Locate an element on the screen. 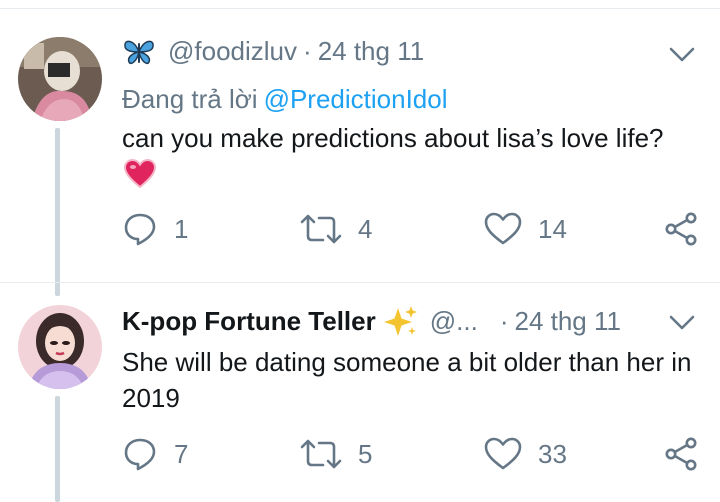 The width and height of the screenshot is (720, 502). like-button: 33 is located at coordinates (525, 454).